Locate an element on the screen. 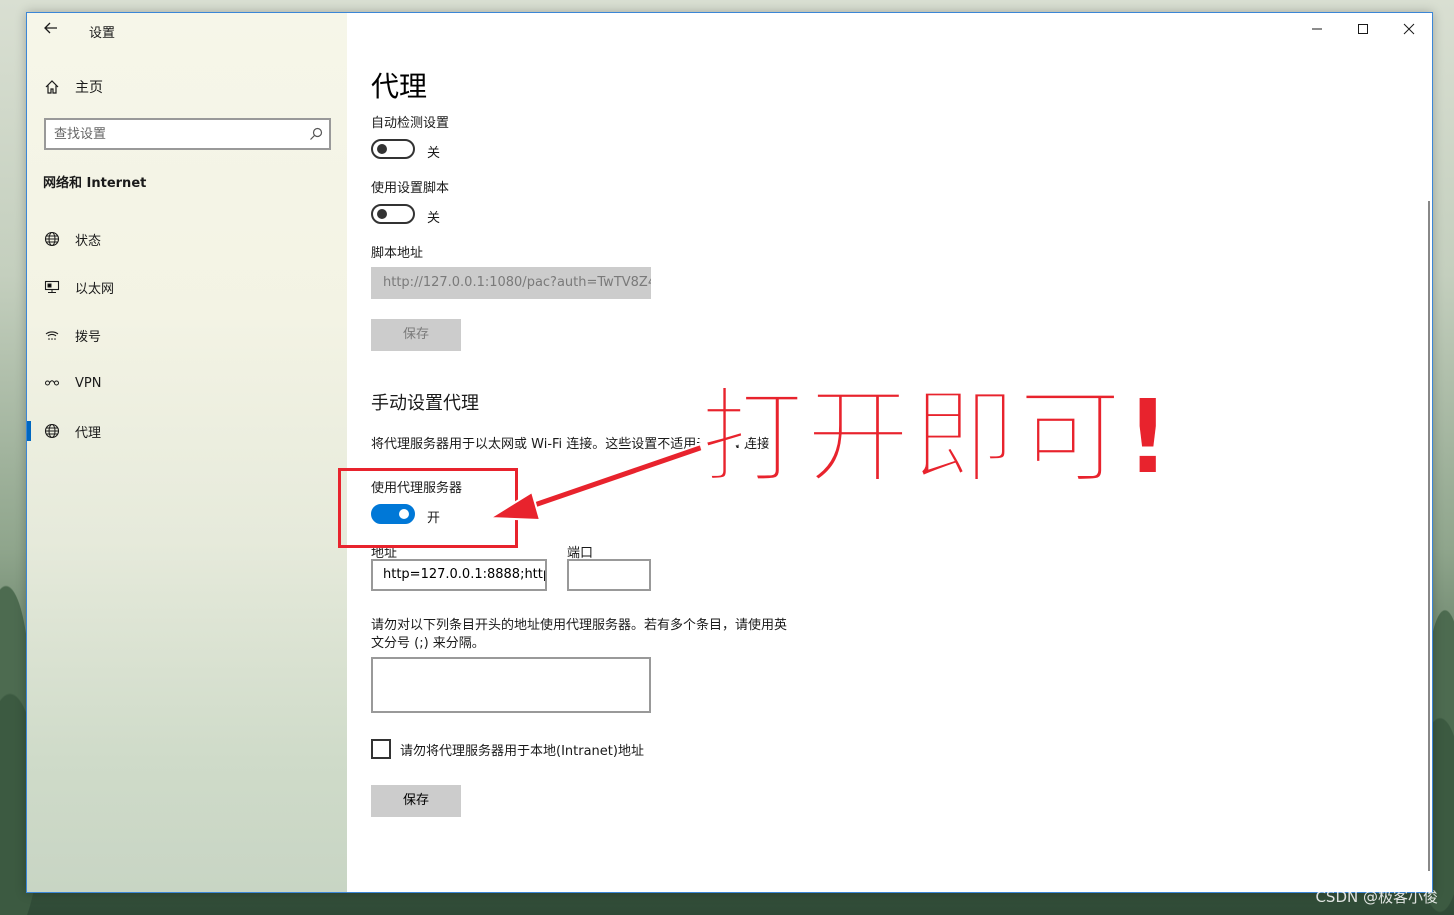 The width and height of the screenshot is (1454, 915). sidebar-item-dialup: 拨号 is located at coordinates (187, 335).